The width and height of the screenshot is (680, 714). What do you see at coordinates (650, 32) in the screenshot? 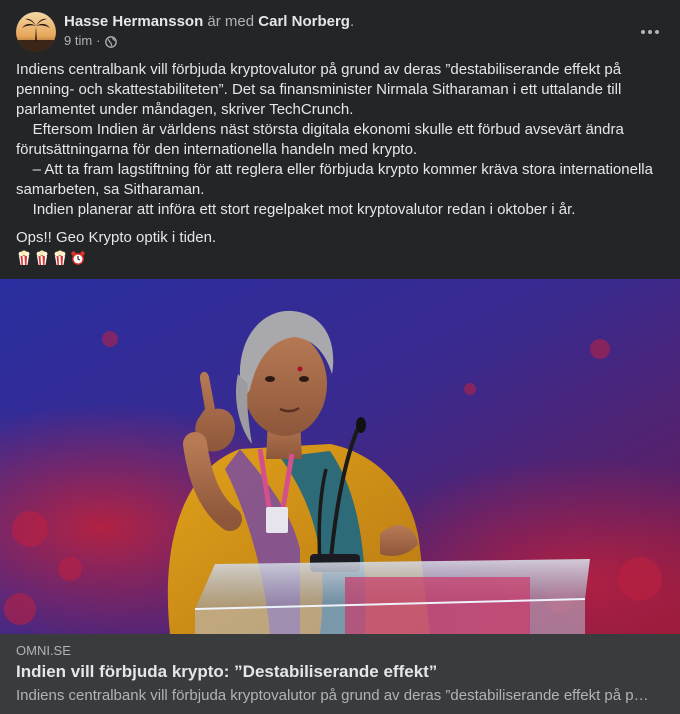
I see `more-horizontal-icon` at bounding box center [650, 32].